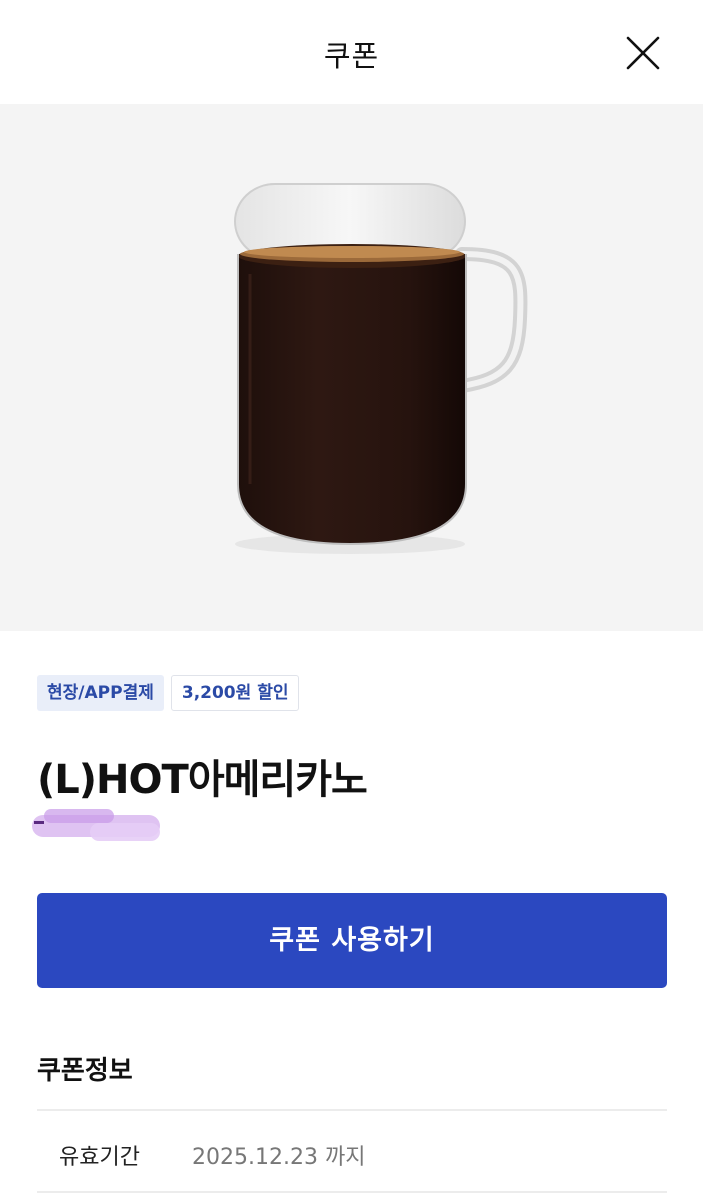 This screenshot has height=1200, width=703. I want to click on close-icon, so click(643, 53).